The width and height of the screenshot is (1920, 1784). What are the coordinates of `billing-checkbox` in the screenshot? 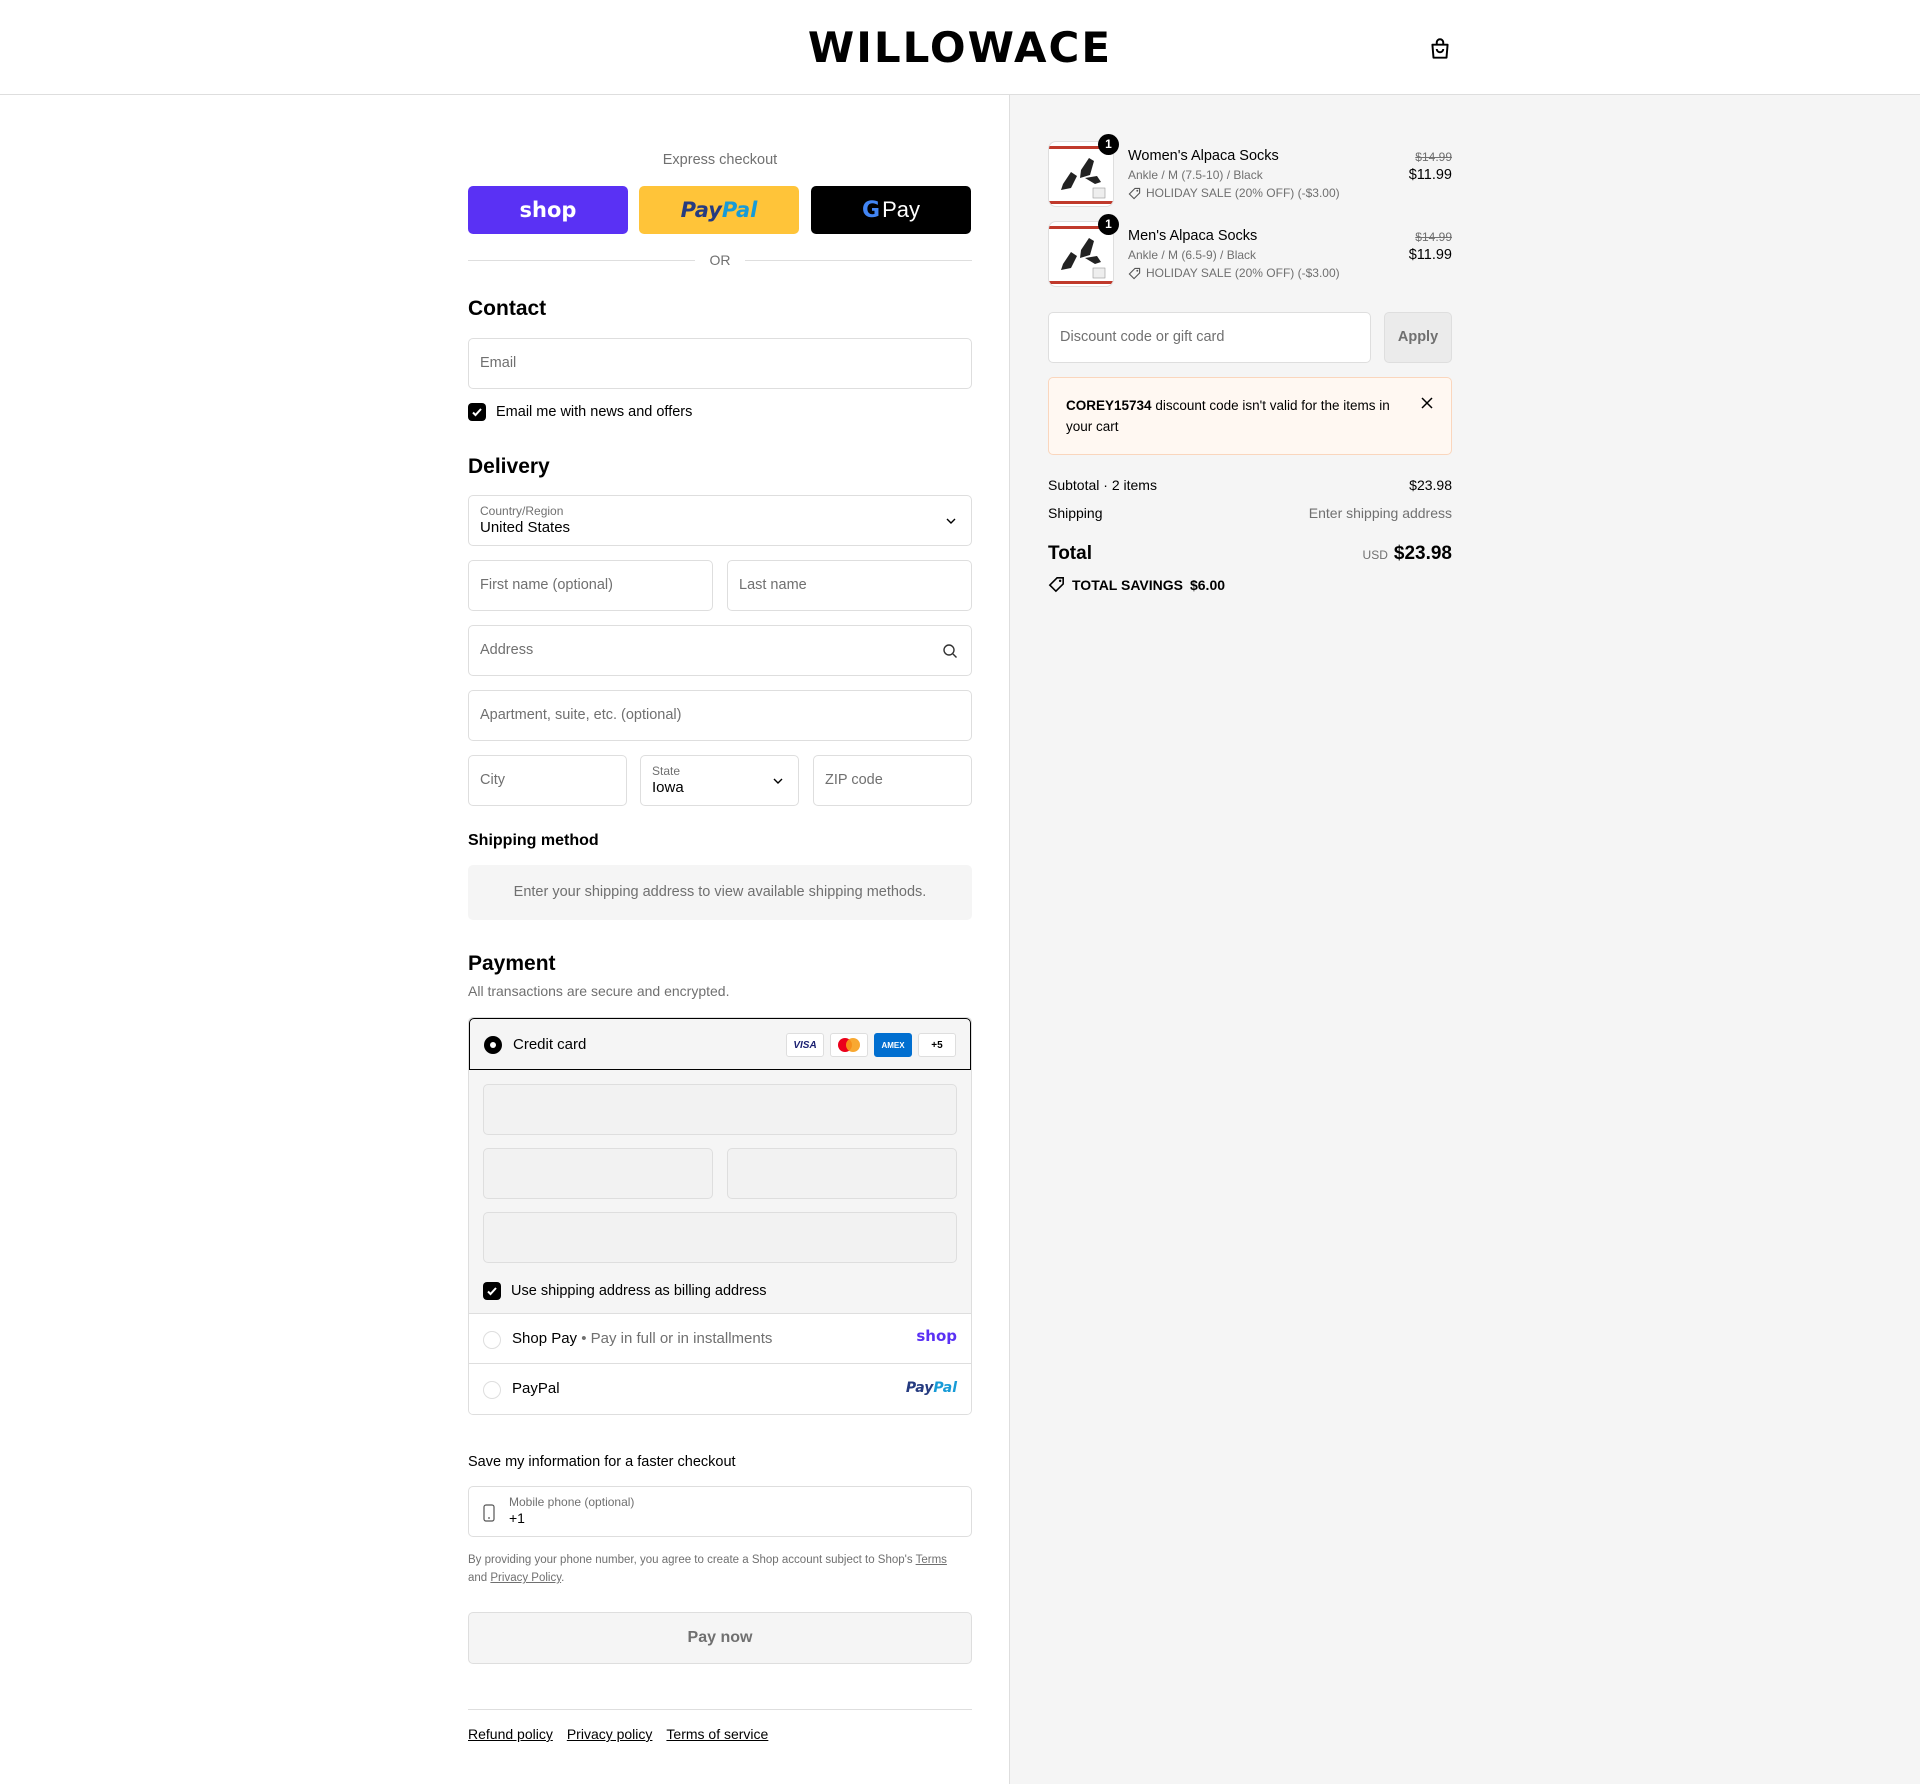 It's located at (492, 1291).